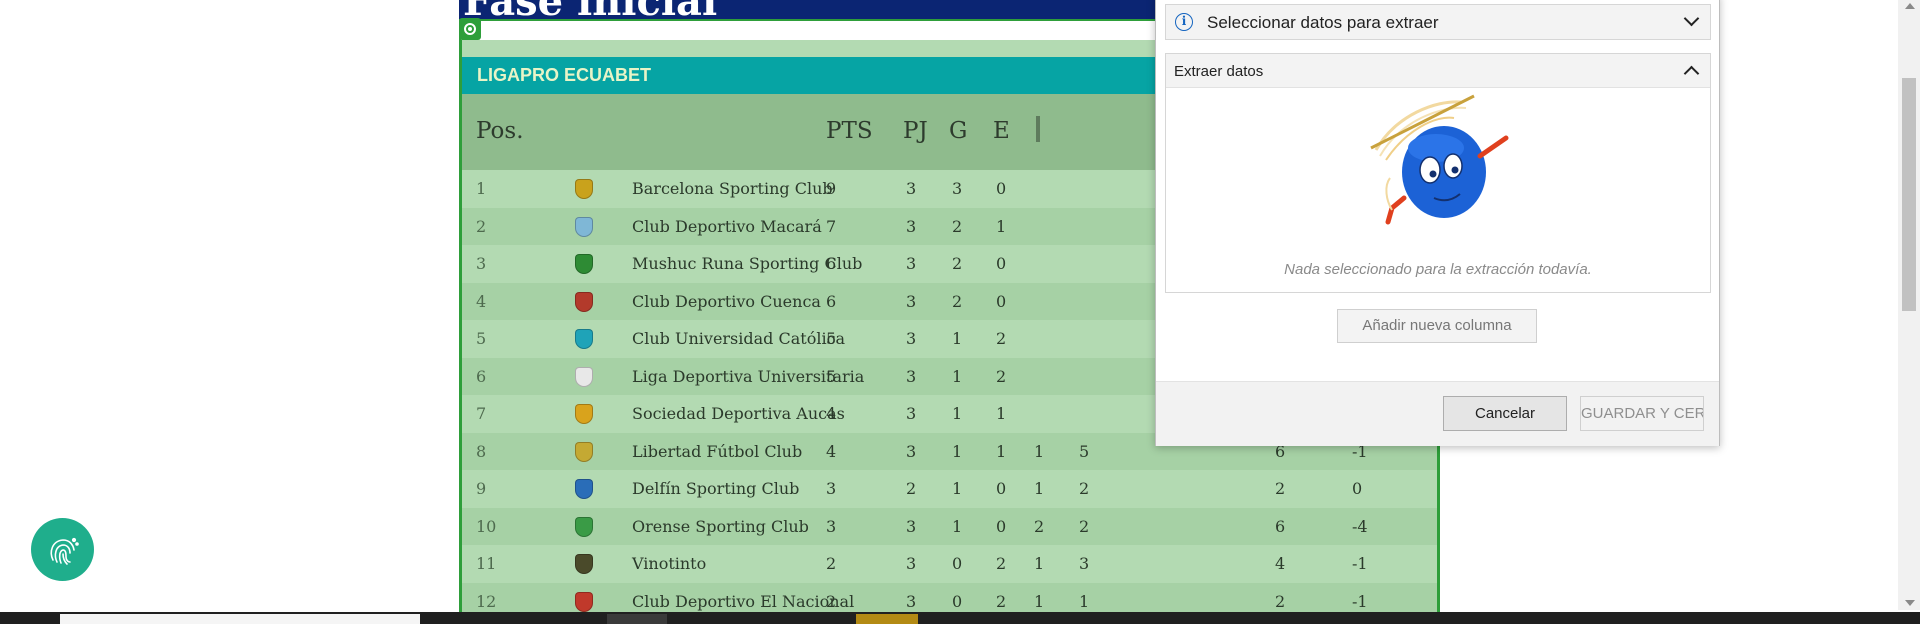 The image size is (1920, 624). I want to click on vertical-scrollbar, so click(1909, 305).